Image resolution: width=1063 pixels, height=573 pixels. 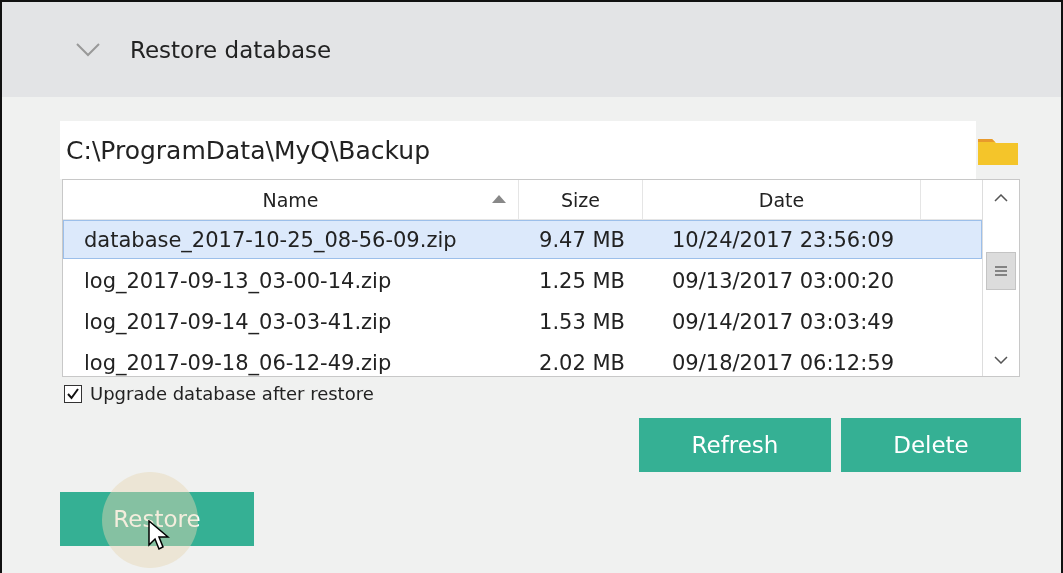 What do you see at coordinates (73, 393) in the screenshot?
I see `checkbox` at bounding box center [73, 393].